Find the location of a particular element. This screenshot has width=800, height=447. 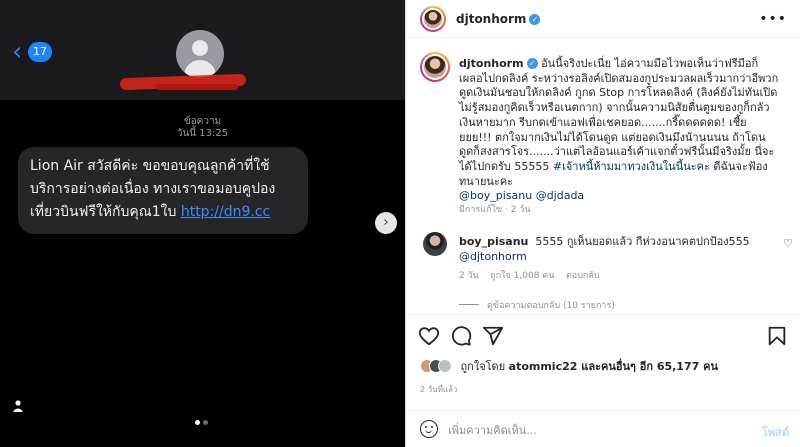

commenter-username: boy_pisanu is located at coordinates (493, 241).